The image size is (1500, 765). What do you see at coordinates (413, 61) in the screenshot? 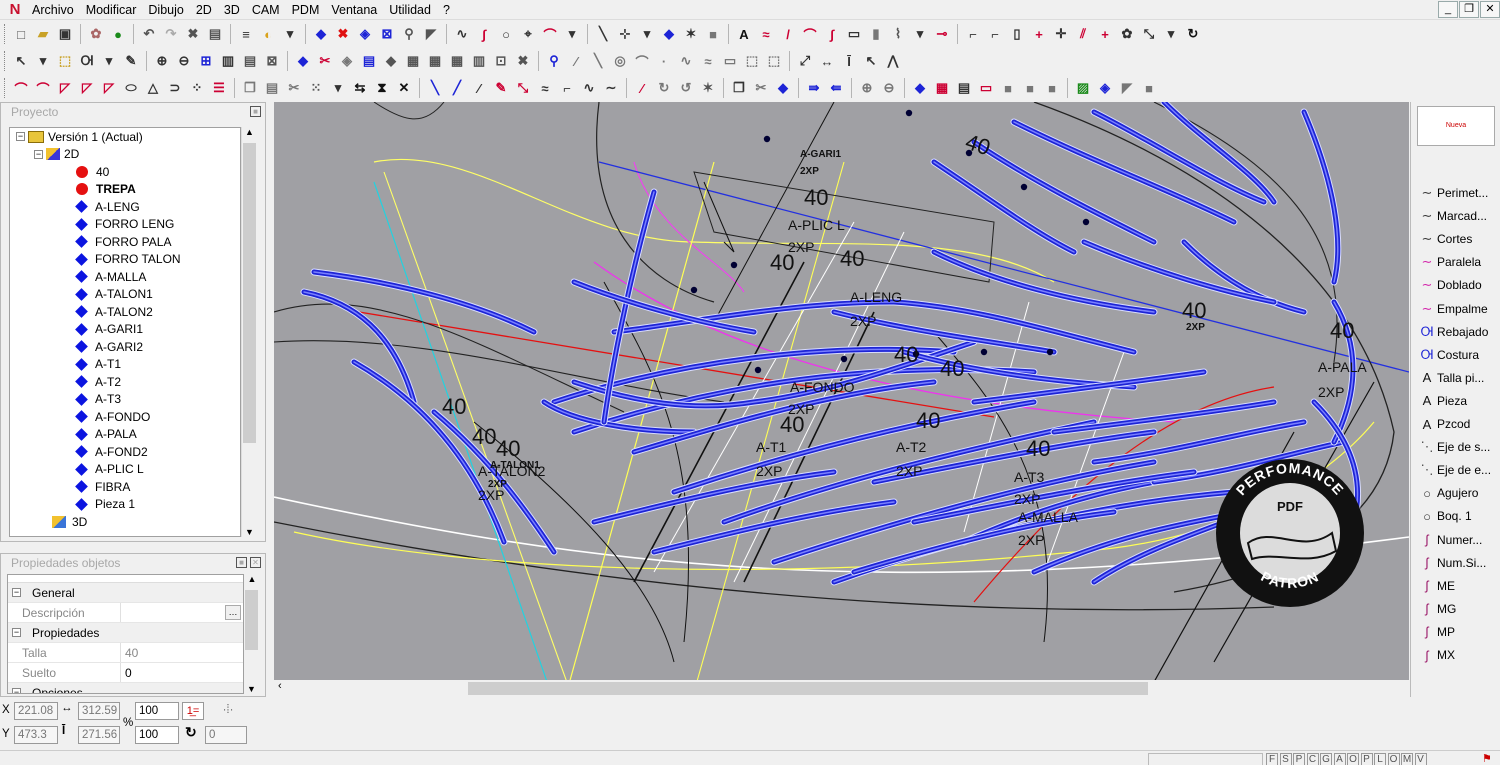
I see `grid-icon: ▦` at bounding box center [413, 61].